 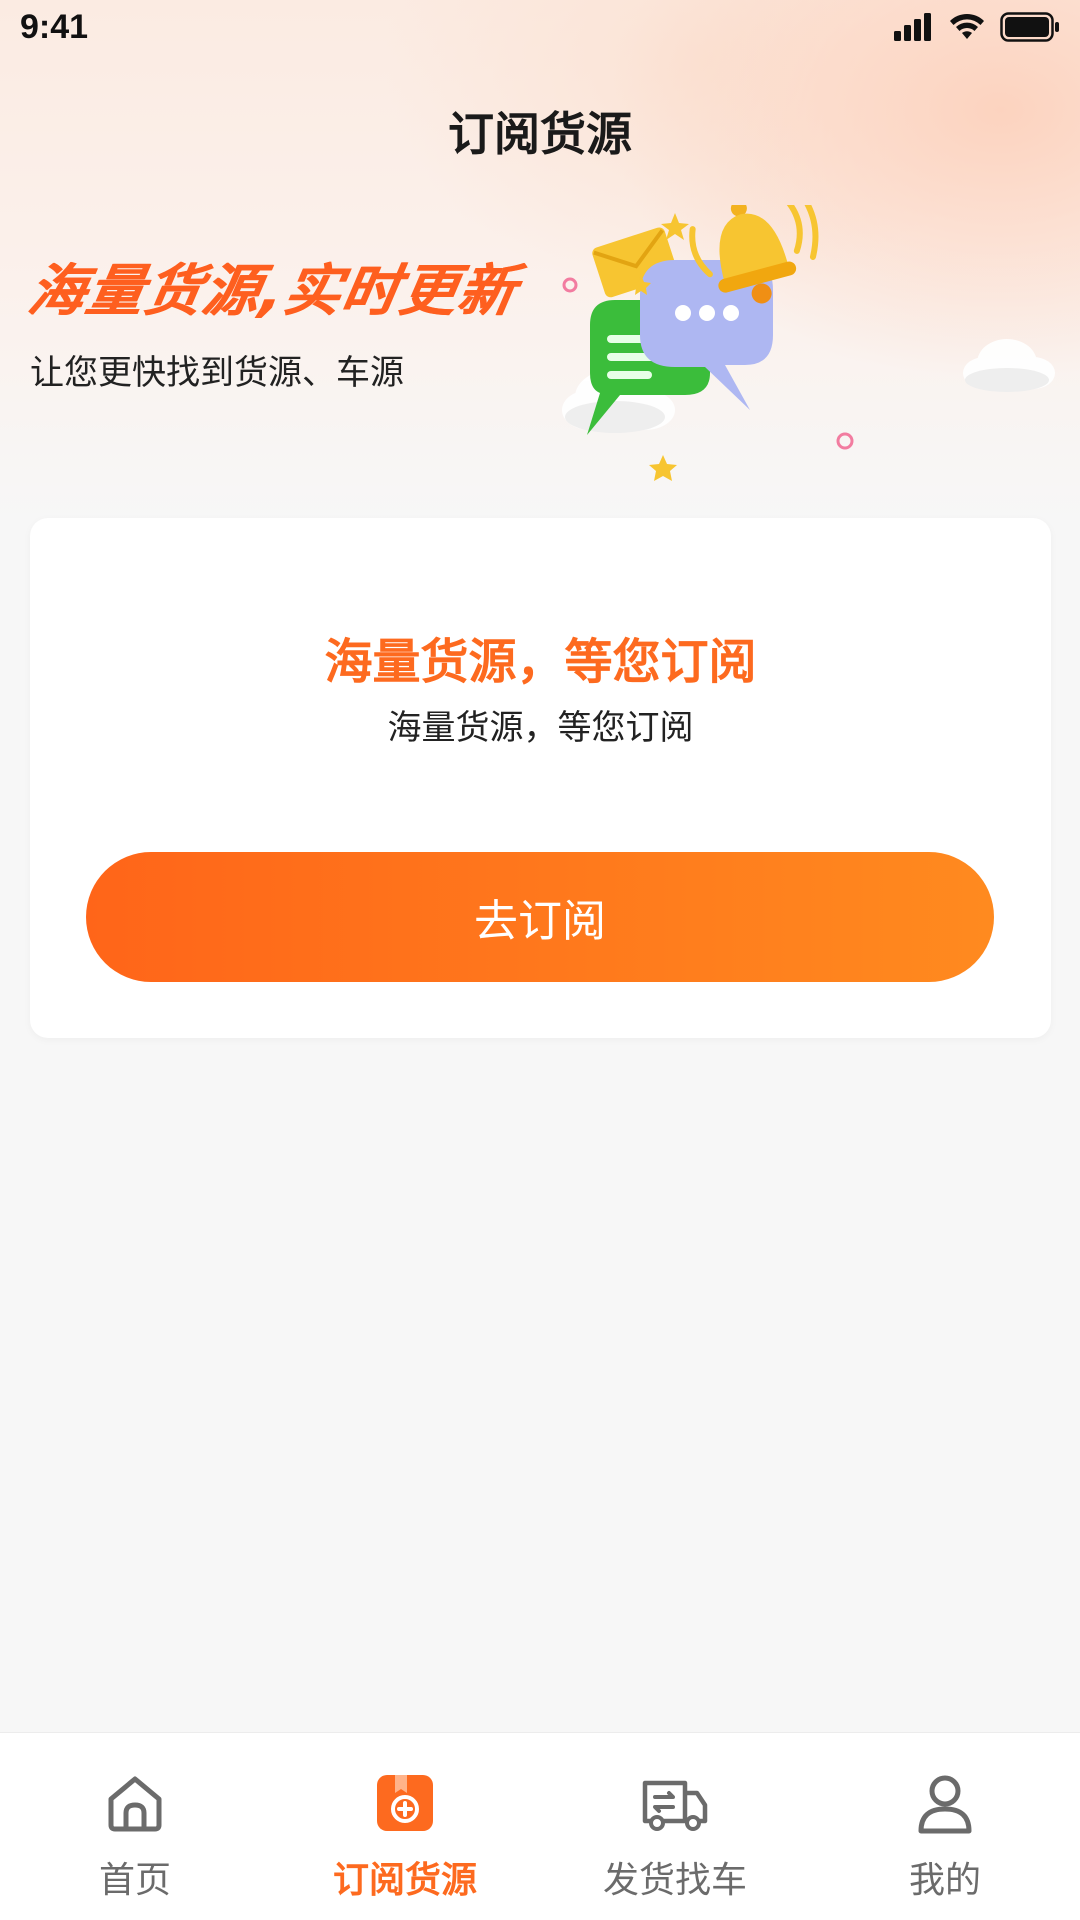 What do you see at coordinates (273, 291) in the screenshot?
I see `banner-slogan: 海量货源,实时更新` at bounding box center [273, 291].